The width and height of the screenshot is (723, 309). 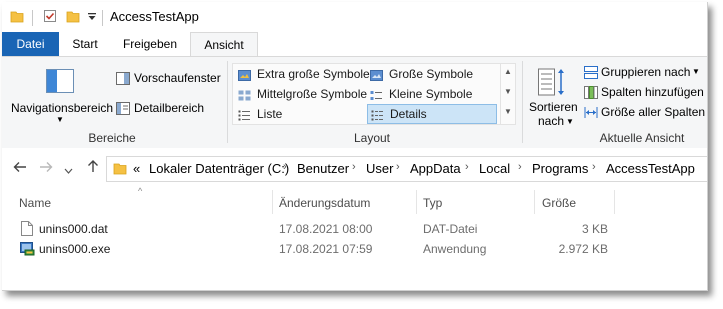 I want to click on breadcrumb-overflow: «, so click(x=136, y=168).